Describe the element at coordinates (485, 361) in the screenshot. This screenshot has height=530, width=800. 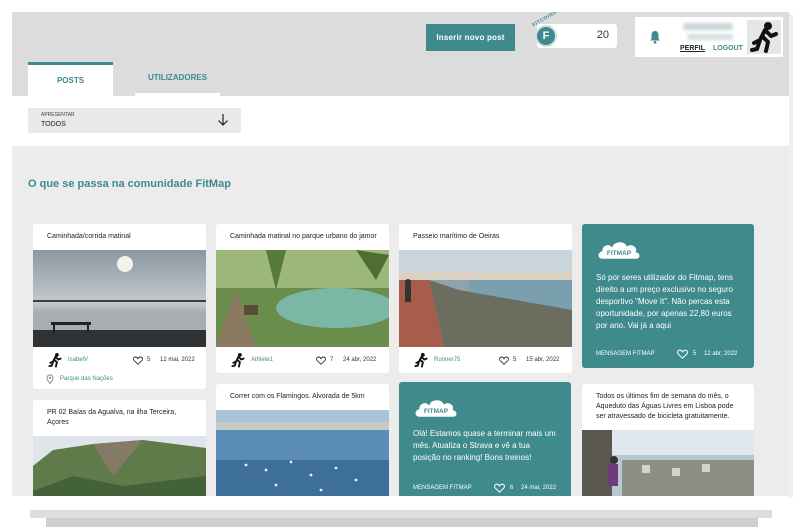
I see `post-meta: Runner75 5 15 abr, 2022` at that location.